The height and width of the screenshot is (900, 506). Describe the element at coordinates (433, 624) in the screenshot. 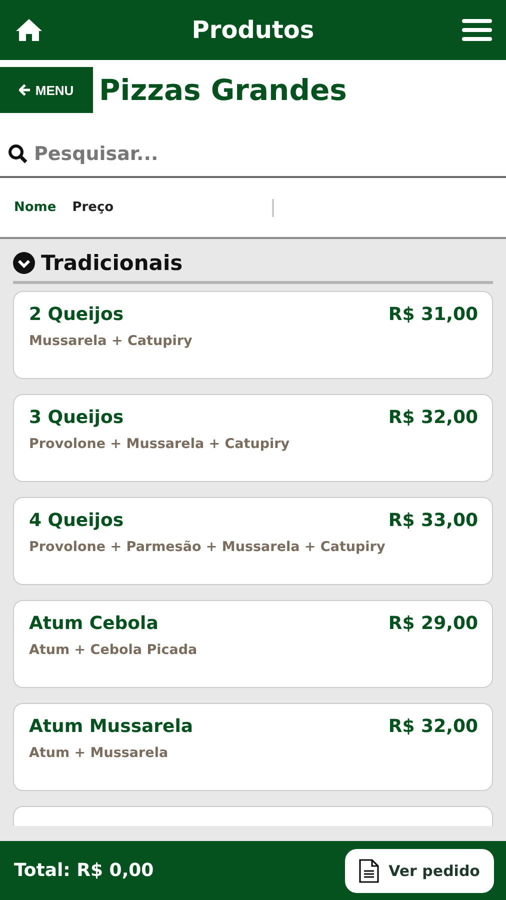

I see `product-price: R$ 29,00` at that location.